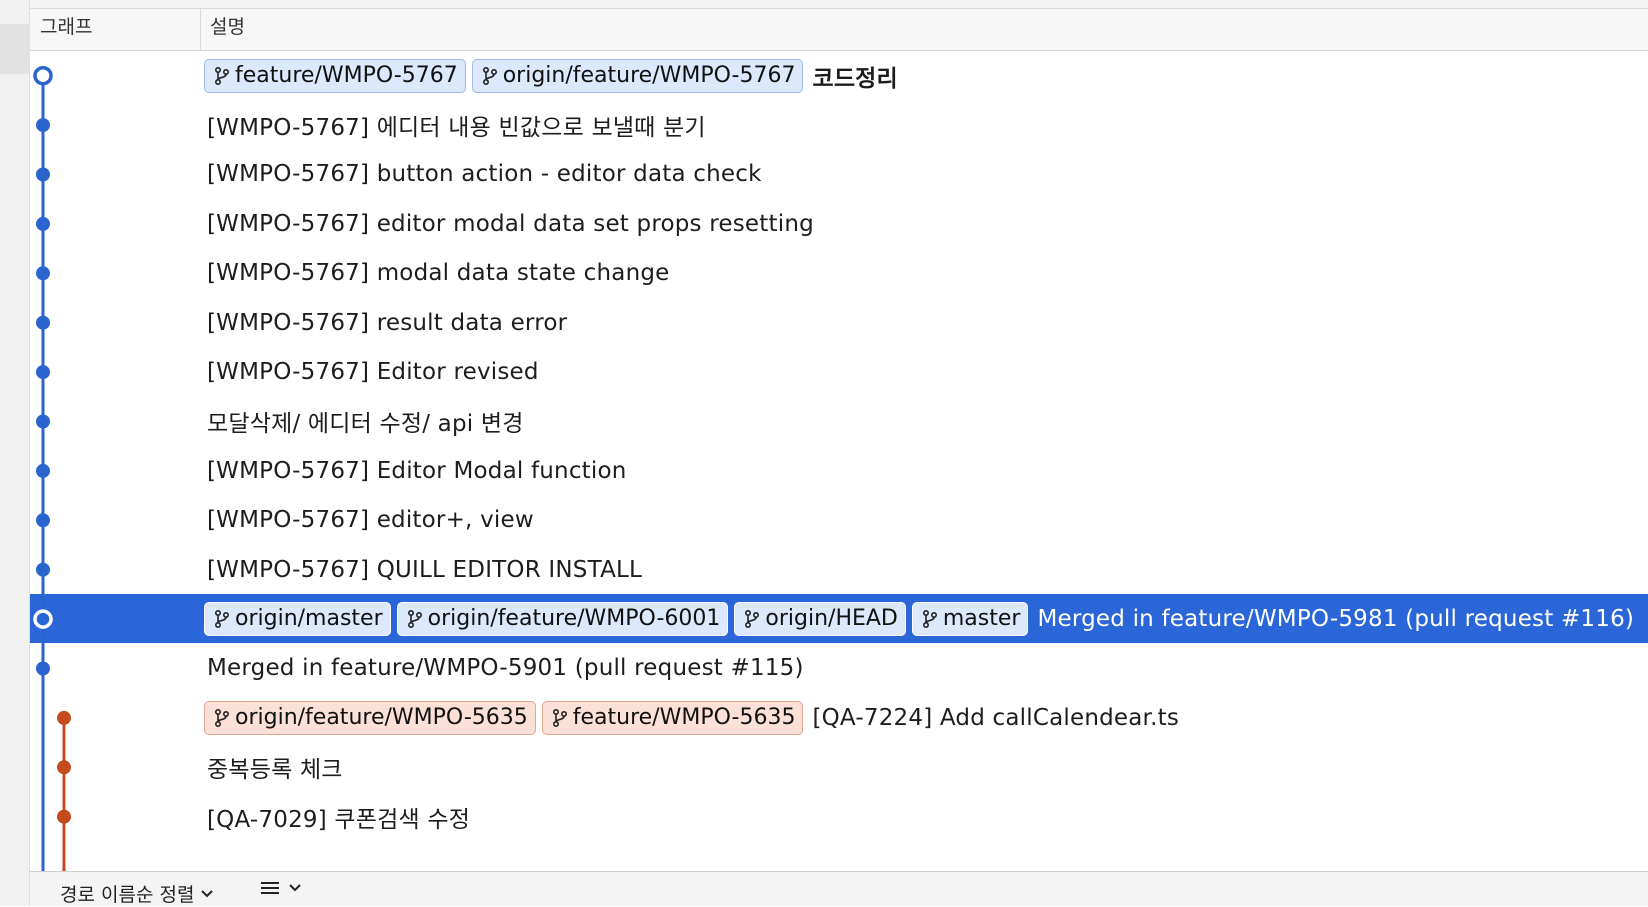  I want to click on branch-tag: origin/feature/WMPO-5635, so click(370, 717).